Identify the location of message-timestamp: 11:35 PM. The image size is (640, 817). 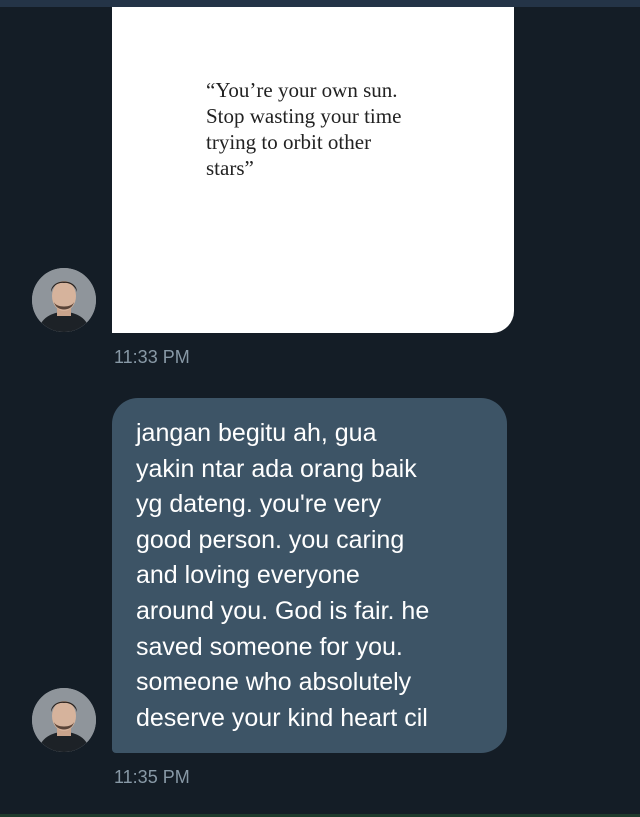
(152, 777).